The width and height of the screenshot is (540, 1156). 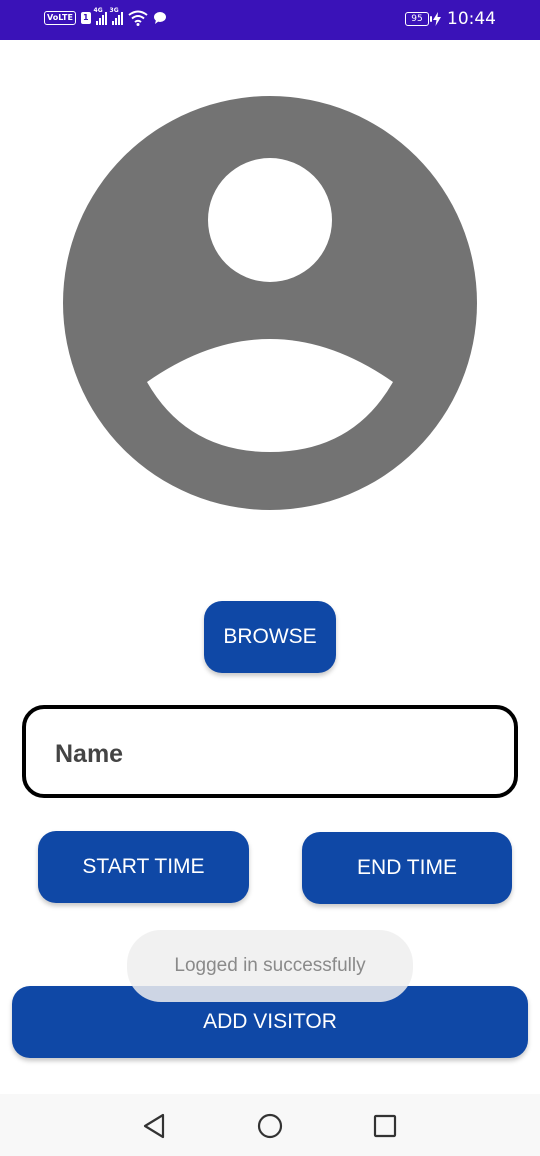 I want to click on start-time-button: START TIME, so click(x=143, y=867).